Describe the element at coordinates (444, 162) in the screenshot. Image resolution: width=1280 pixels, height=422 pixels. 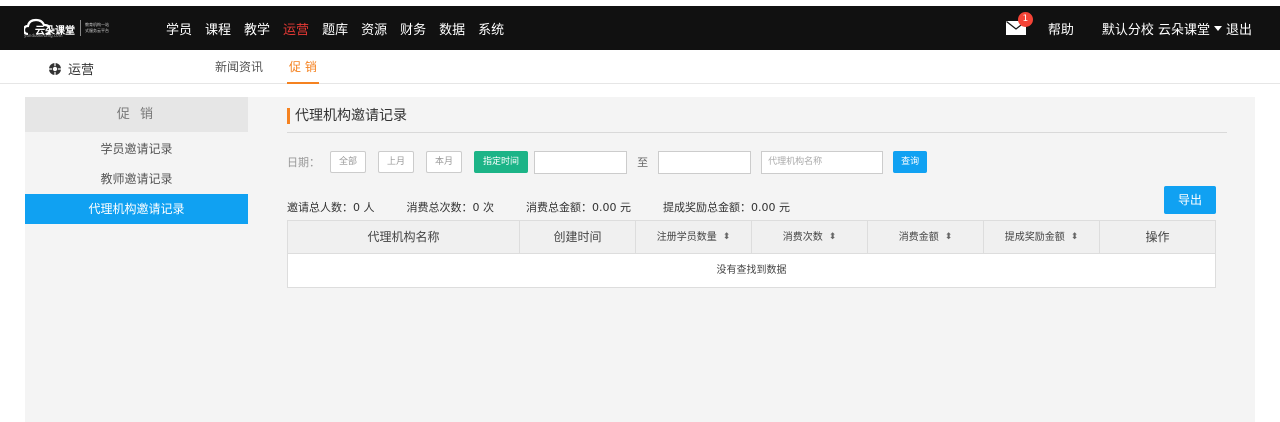
I see `this-month-button: 本月` at that location.